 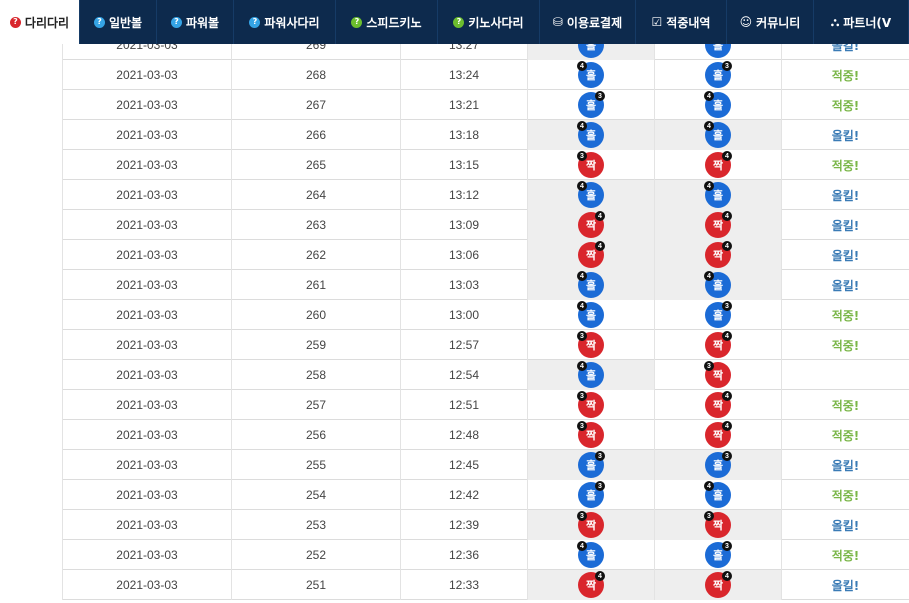 I want to click on time-cell: 12:45, so click(x=464, y=465).